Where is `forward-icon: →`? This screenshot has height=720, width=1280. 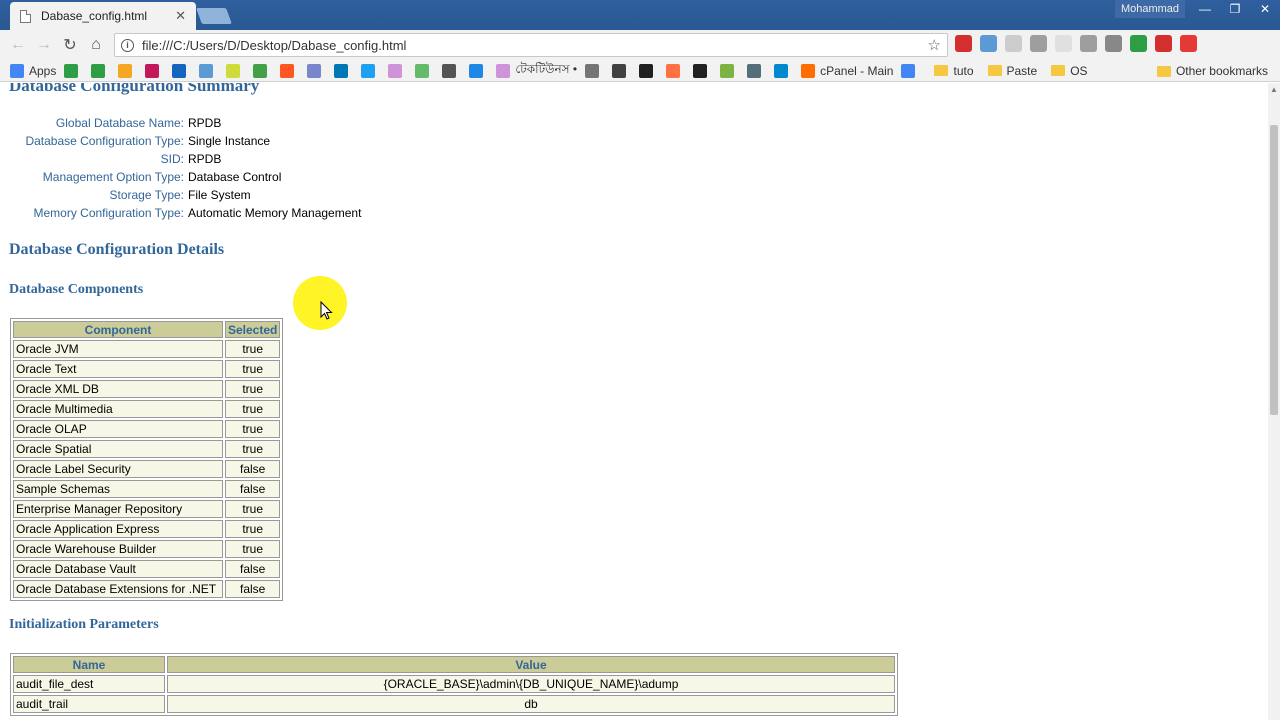 forward-icon: → is located at coordinates (44, 45).